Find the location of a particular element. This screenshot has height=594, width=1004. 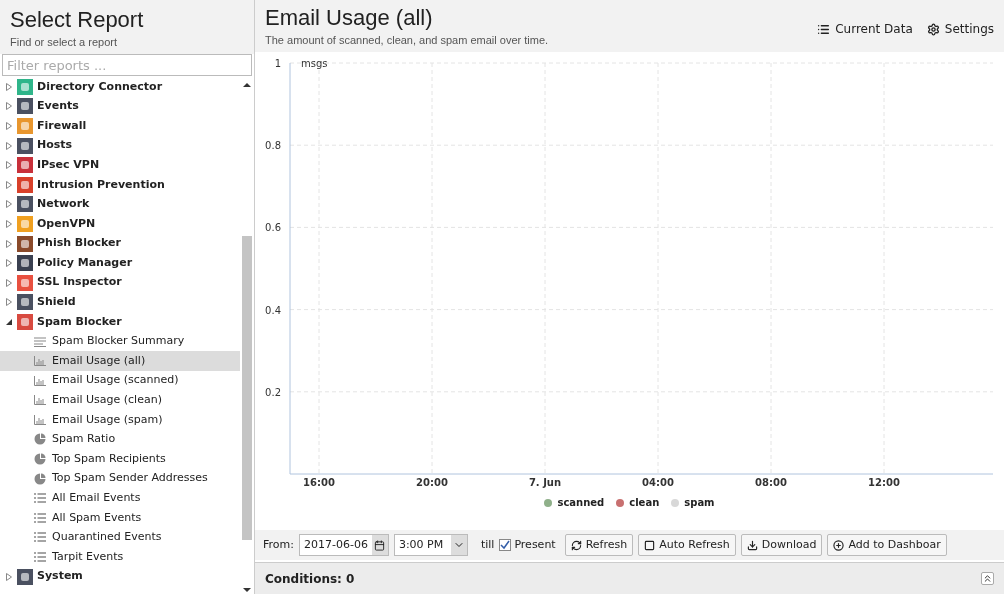

report-label: All Spam Events is located at coordinates (97, 517).